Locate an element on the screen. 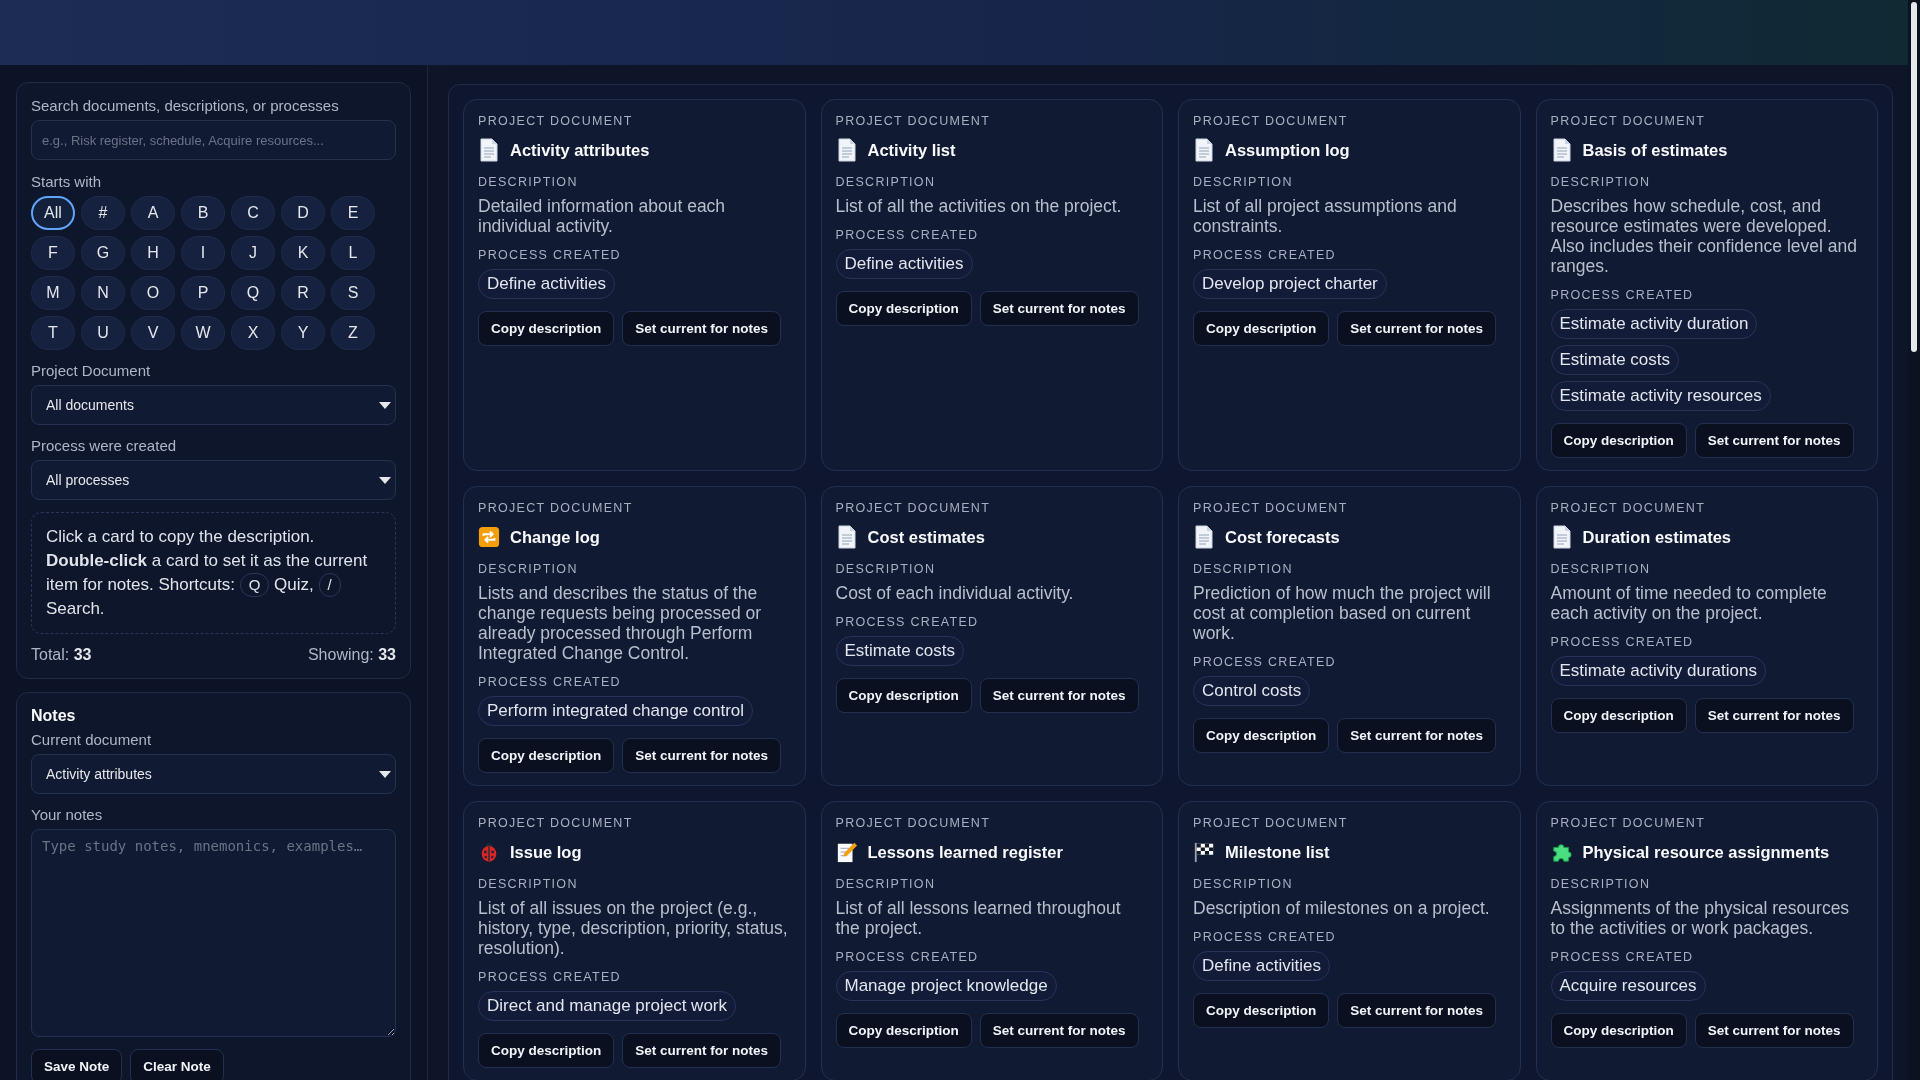 Image resolution: width=1920 pixels, height=1080 pixels. document-card: PROJECT DOCUMENT Assumption log DESCRIPTION List of all project assumptions and constraints. PROCESS CREATED Develop project charter Copy description Set current for notes is located at coordinates (1349, 285).